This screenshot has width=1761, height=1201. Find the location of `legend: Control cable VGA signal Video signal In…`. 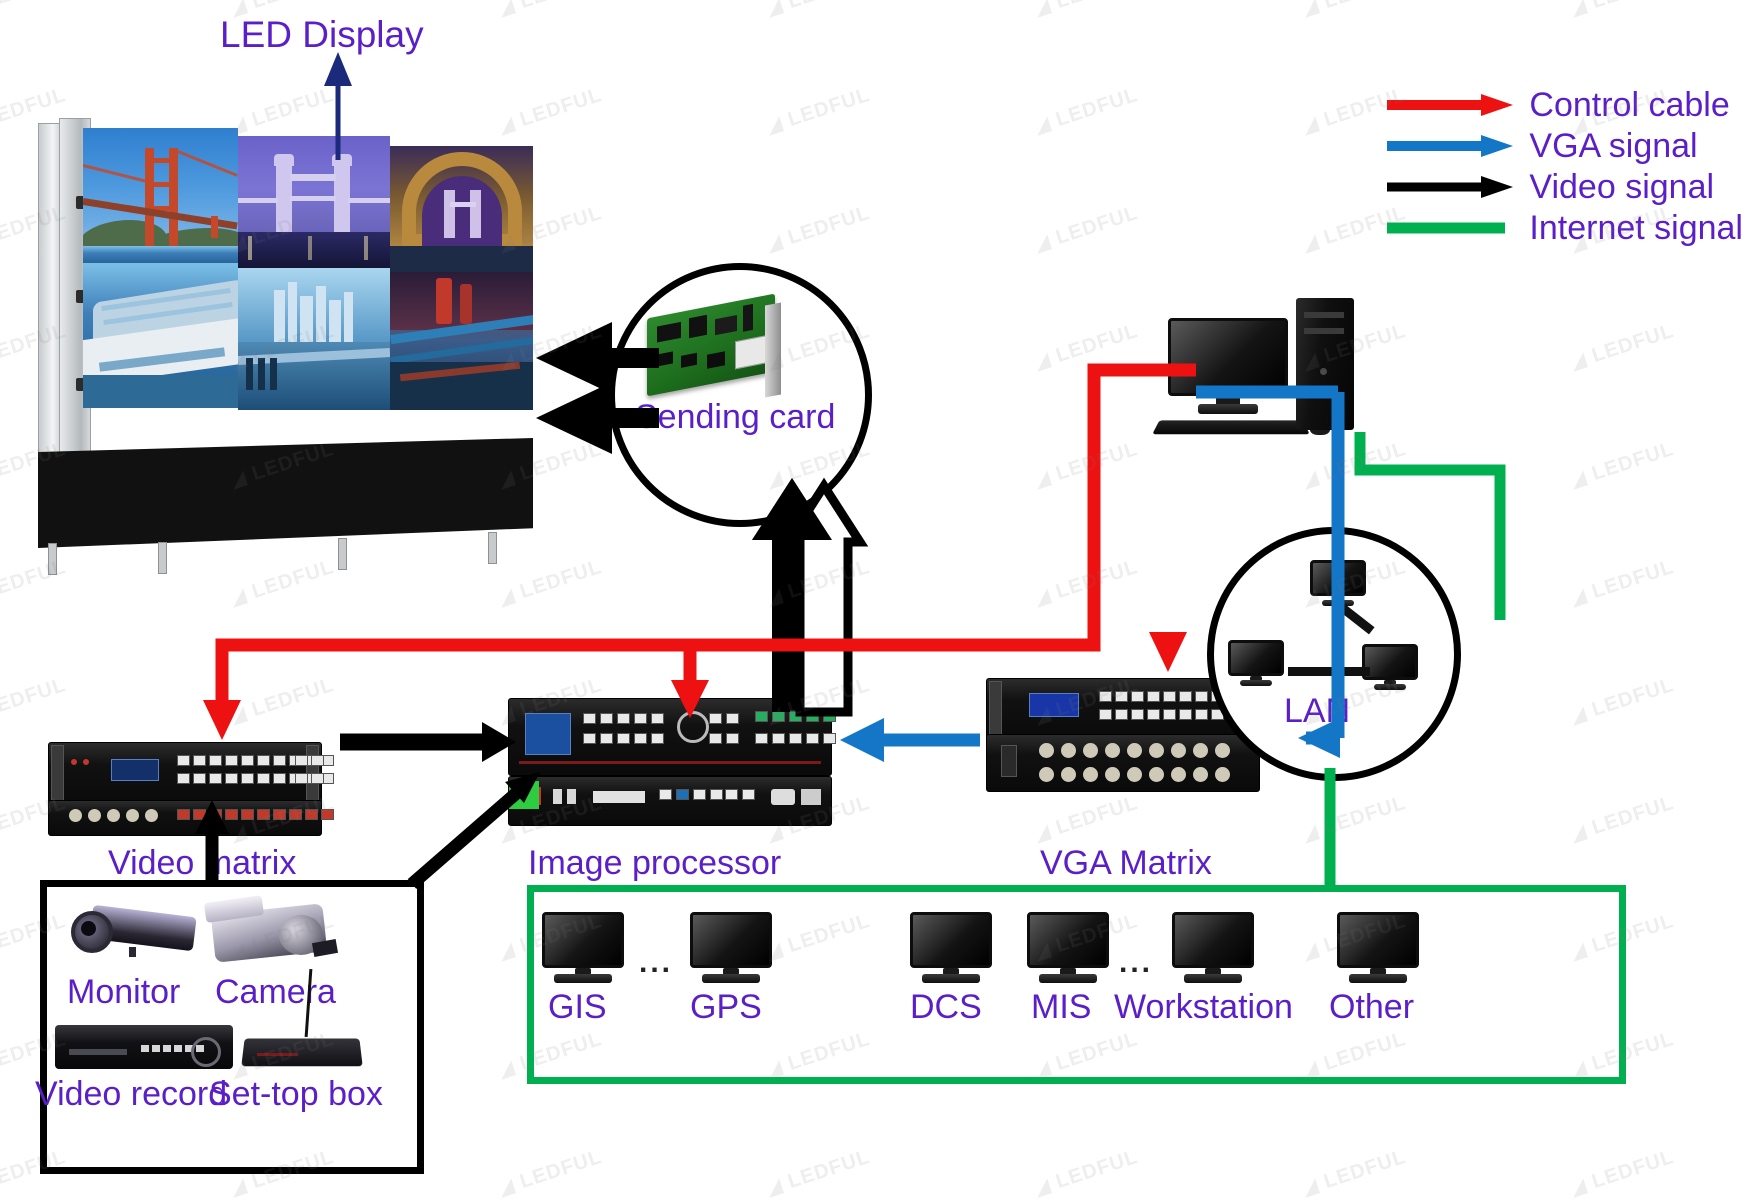

legend: Control cable VGA signal Video signal In… is located at coordinates (1564, 166).